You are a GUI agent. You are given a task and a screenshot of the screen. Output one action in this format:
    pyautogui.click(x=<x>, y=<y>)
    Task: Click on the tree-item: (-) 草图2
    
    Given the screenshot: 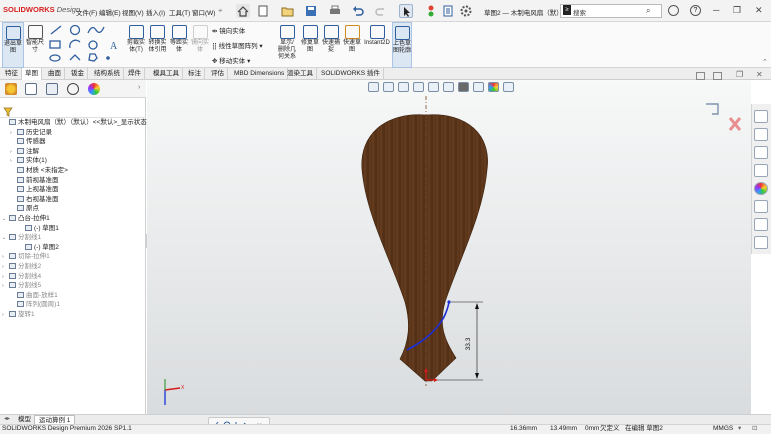 What is the action you would take?
    pyautogui.click(x=38, y=247)
    